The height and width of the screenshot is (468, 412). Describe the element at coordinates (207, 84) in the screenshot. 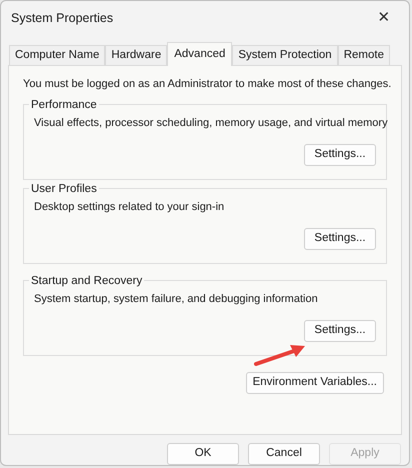

I see `notice-text: You must be logged on as an Administrator to make most of these changes.` at that location.